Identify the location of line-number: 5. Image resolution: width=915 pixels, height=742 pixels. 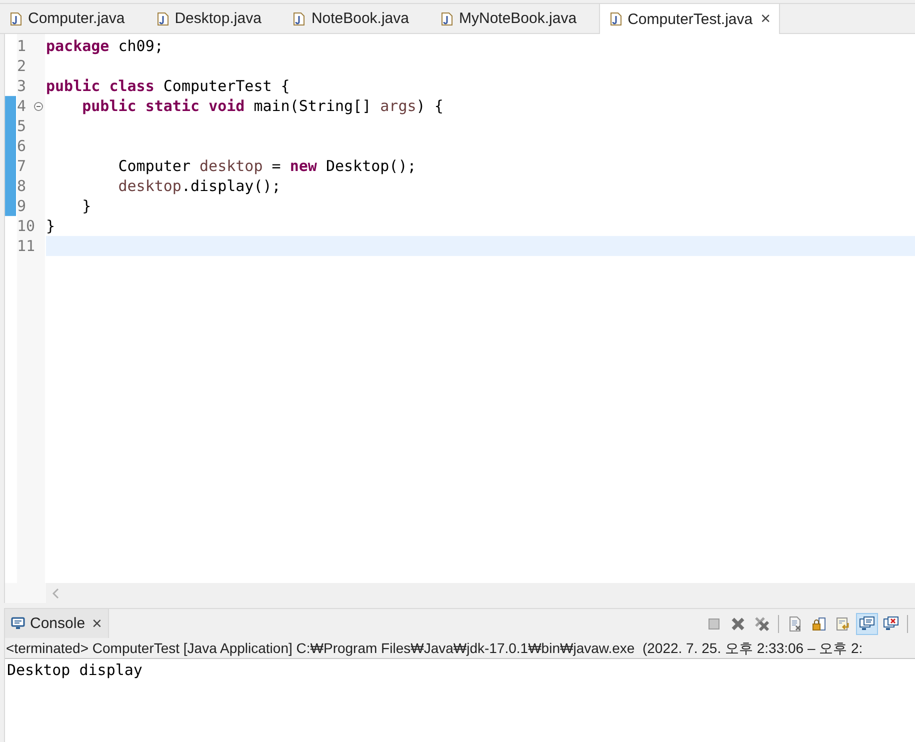
(21, 126).